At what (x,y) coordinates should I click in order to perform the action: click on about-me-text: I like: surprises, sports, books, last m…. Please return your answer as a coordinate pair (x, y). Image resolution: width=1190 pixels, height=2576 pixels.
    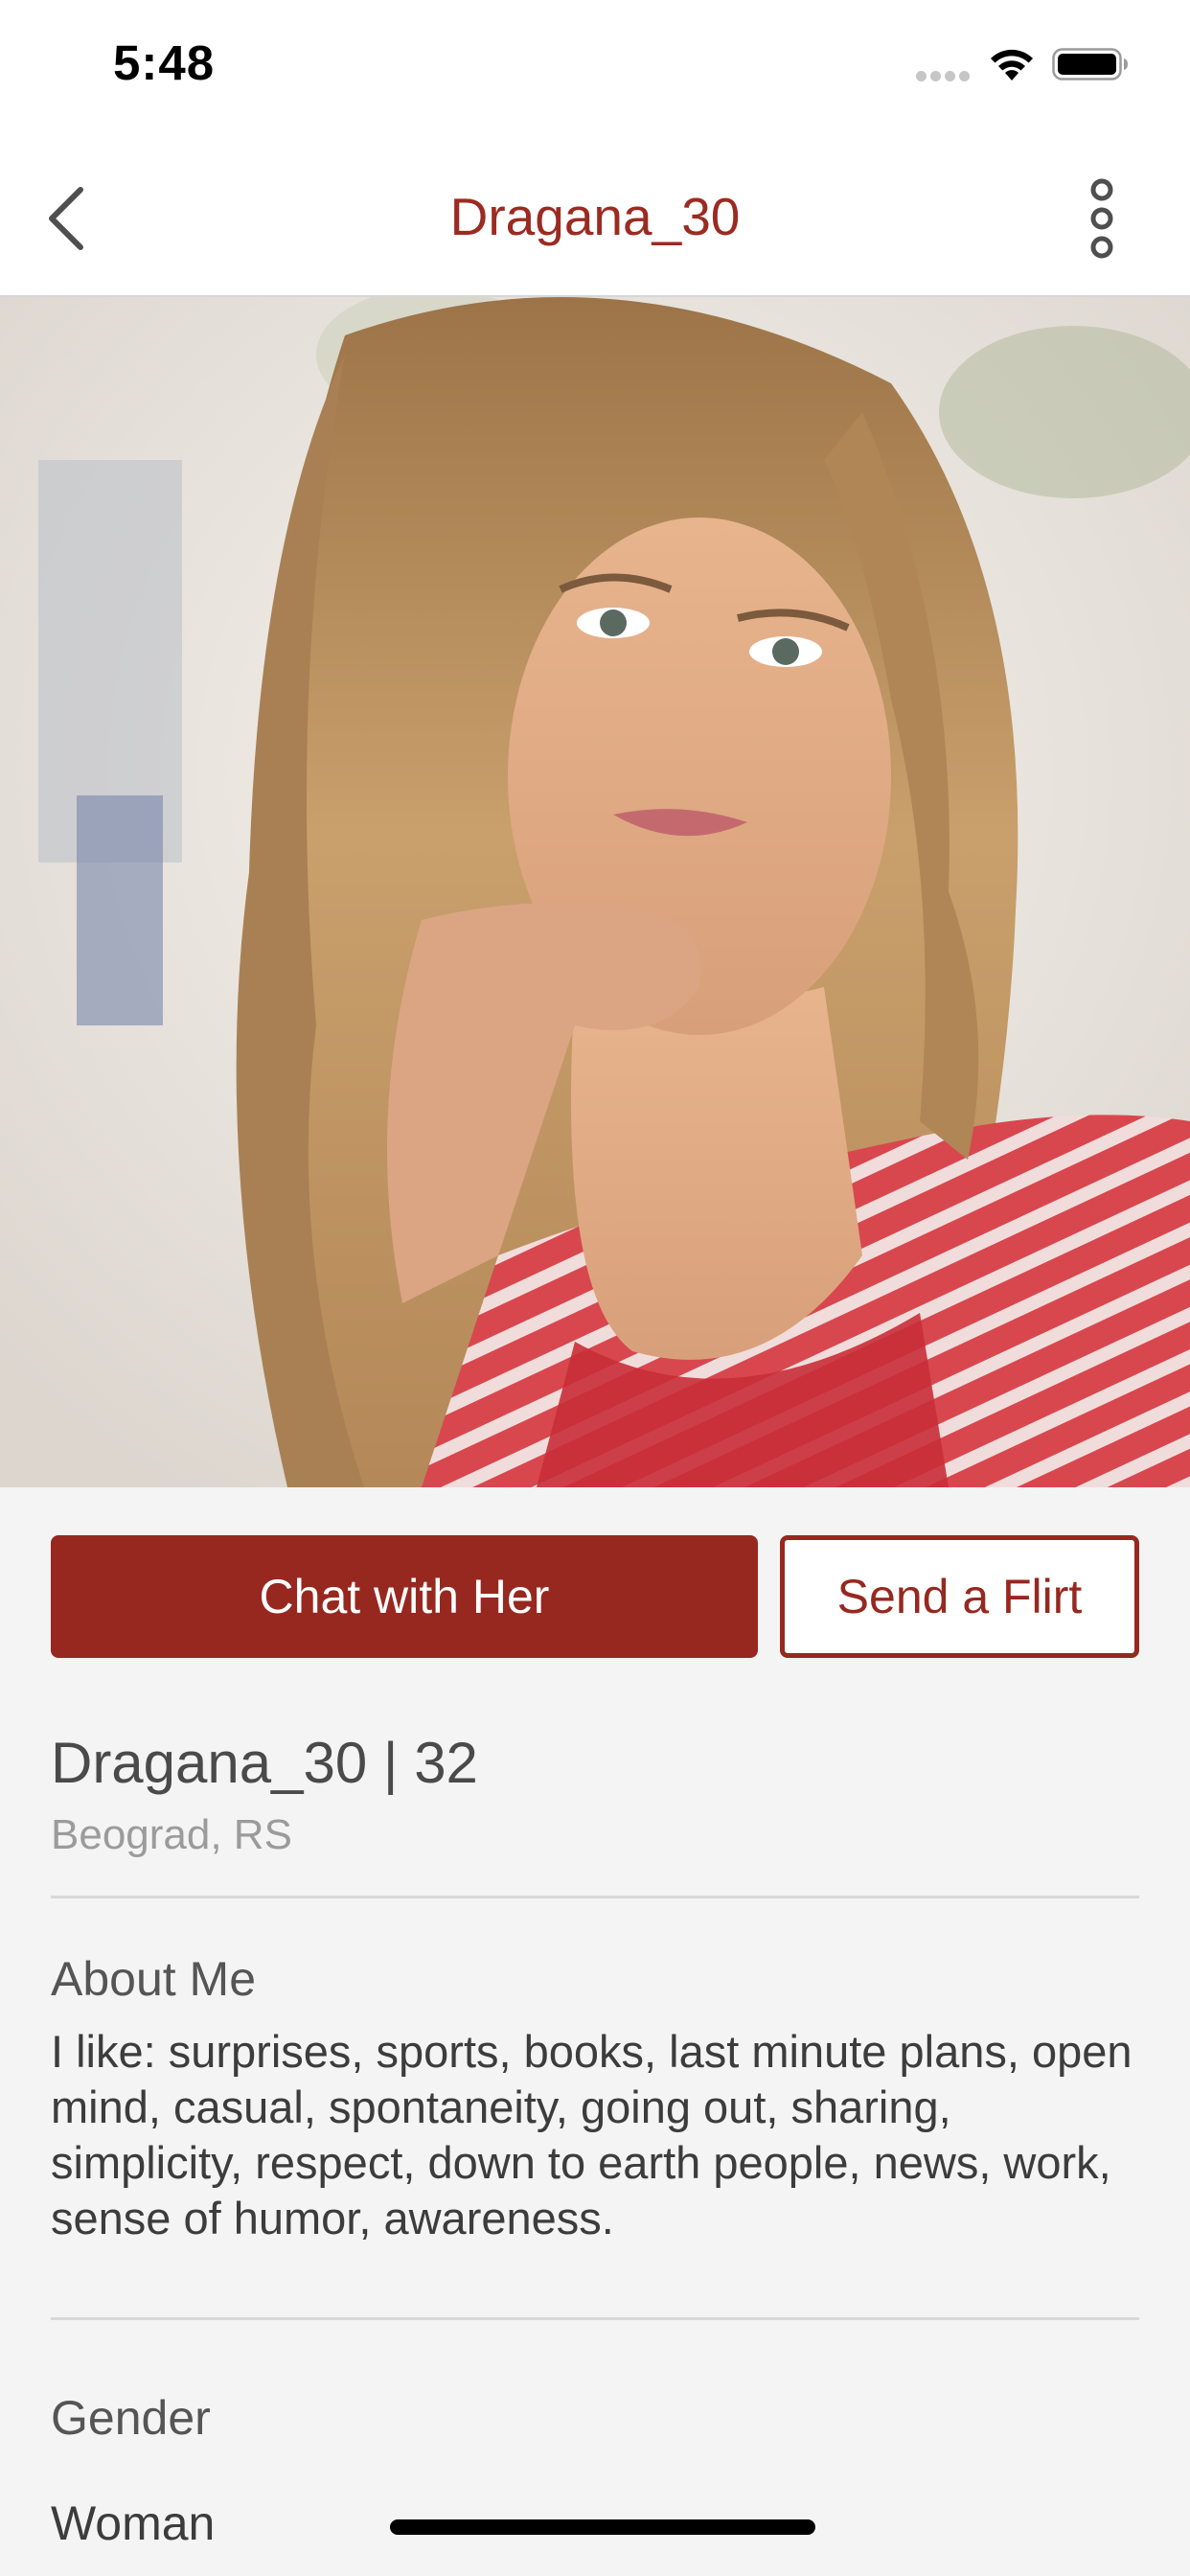
    Looking at the image, I should click on (592, 2134).